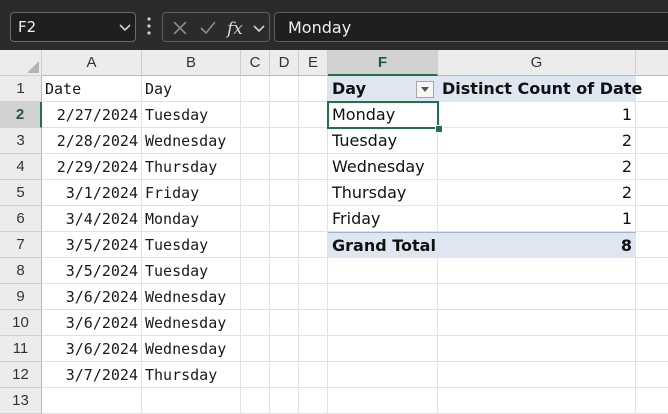 This screenshot has height=414, width=668. Describe the element at coordinates (91, 141) in the screenshot. I see `cell-a3: 2/28/2024` at that location.